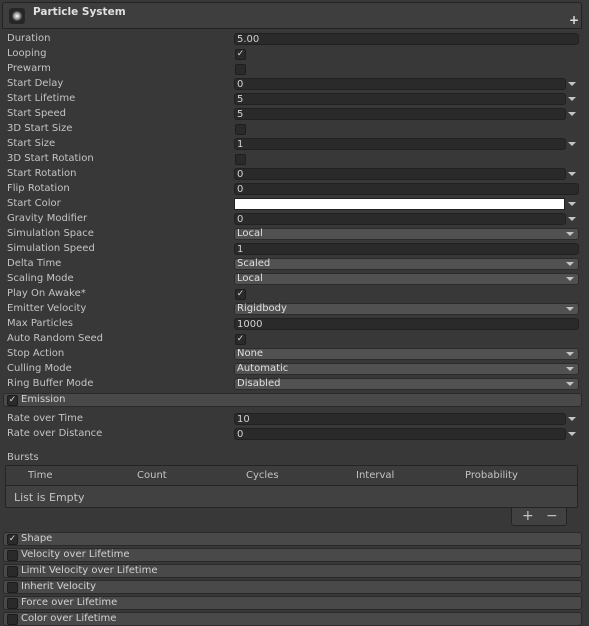 The image size is (589, 626). What do you see at coordinates (293, 294) in the screenshot?
I see `property-row-play-on-awake: Play On Awake* ✓` at bounding box center [293, 294].